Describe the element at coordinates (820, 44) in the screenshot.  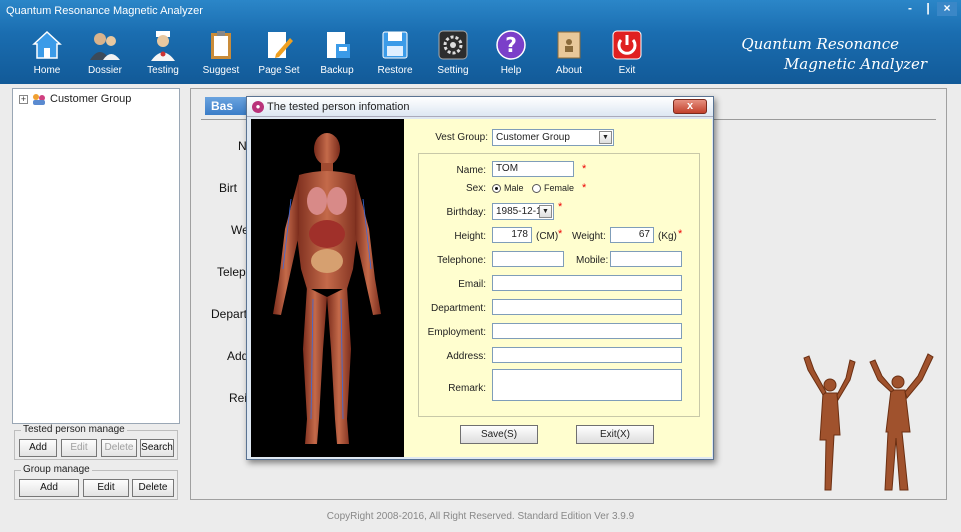
I see `brand-line-1: Quantum Resonance` at that location.